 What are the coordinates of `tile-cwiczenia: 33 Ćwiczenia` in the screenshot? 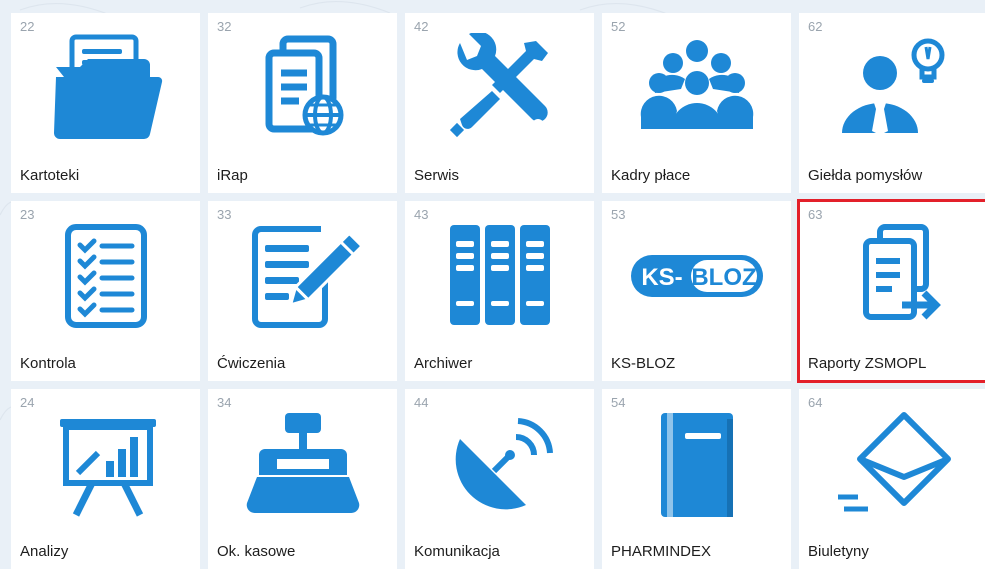 It's located at (302, 291).